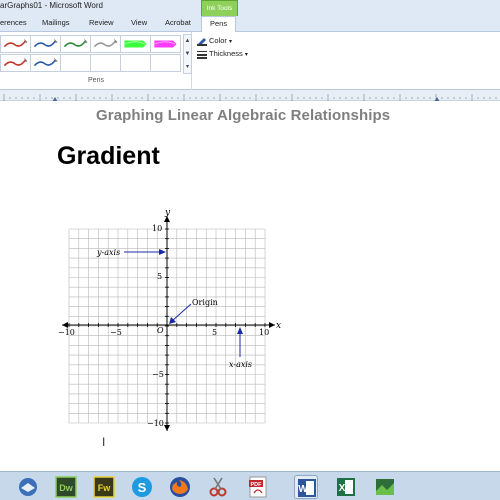 This screenshot has width=500, height=500. I want to click on firefox-icon, so click(180, 487).